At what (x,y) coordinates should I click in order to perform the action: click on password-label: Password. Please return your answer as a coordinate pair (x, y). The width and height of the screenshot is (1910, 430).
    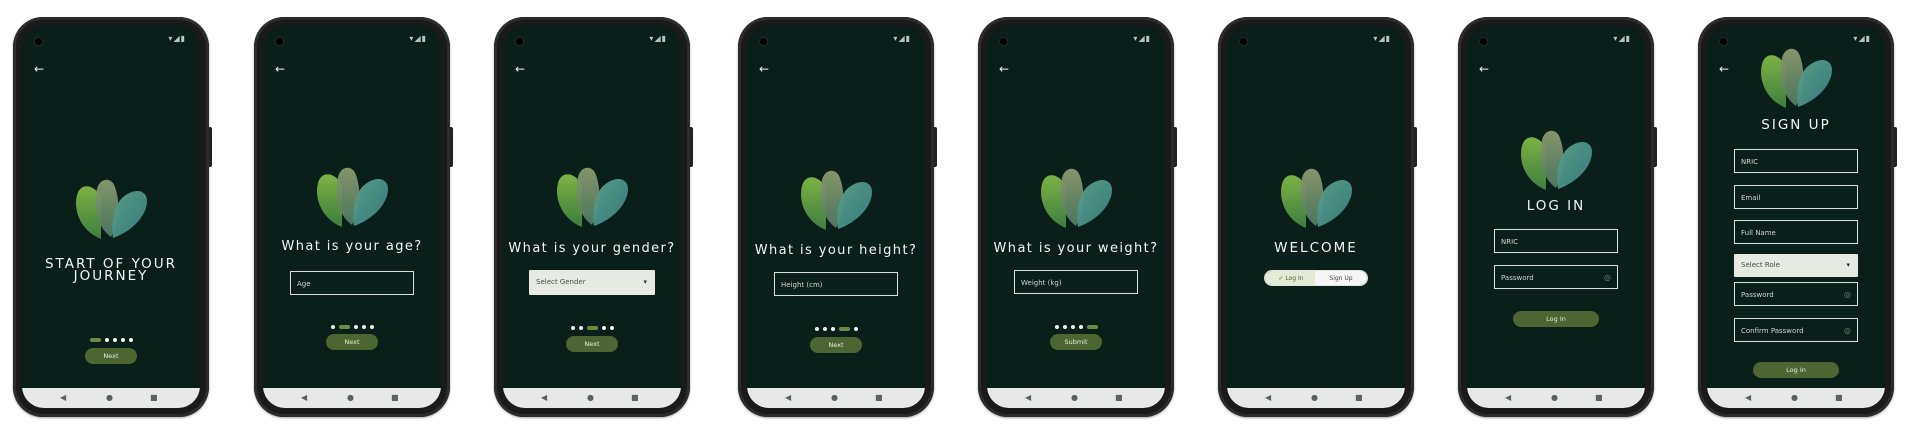
    Looking at the image, I should click on (1517, 278).